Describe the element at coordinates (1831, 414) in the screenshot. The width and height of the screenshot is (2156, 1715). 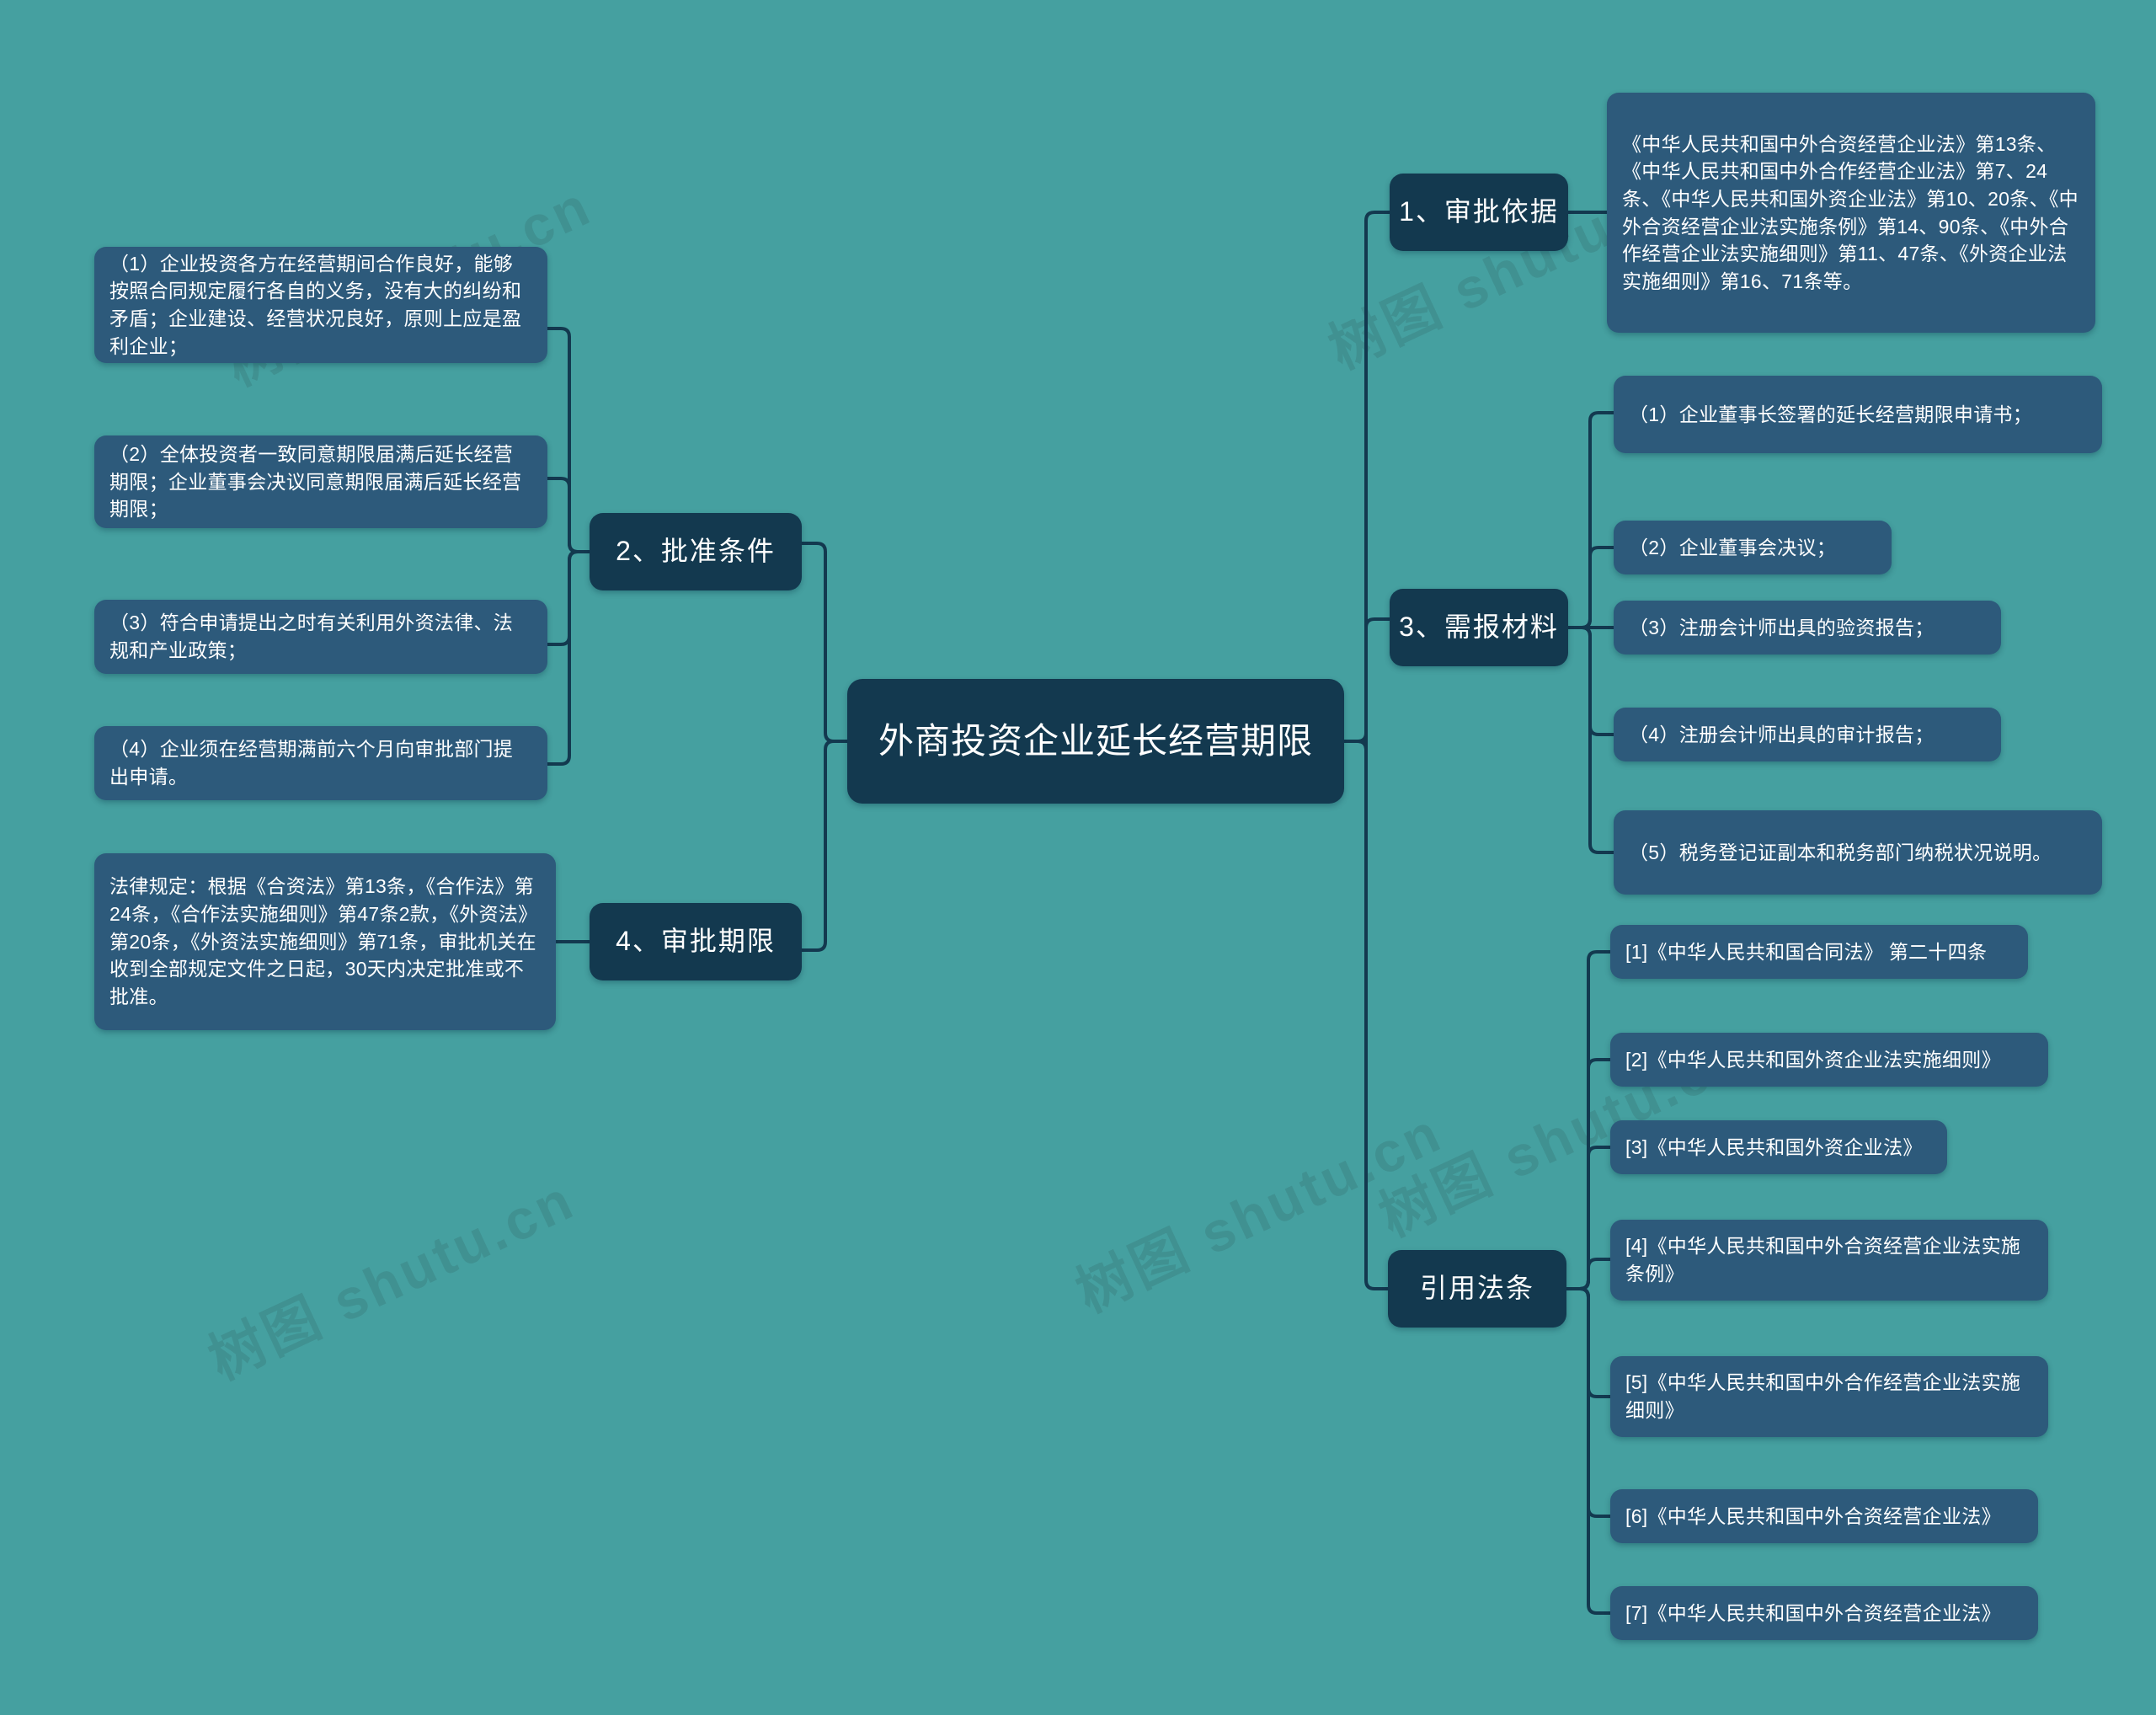
I see `leaf-required-materials-1-text: （1）企业董事长签署的延长经营期限申请书；` at that location.